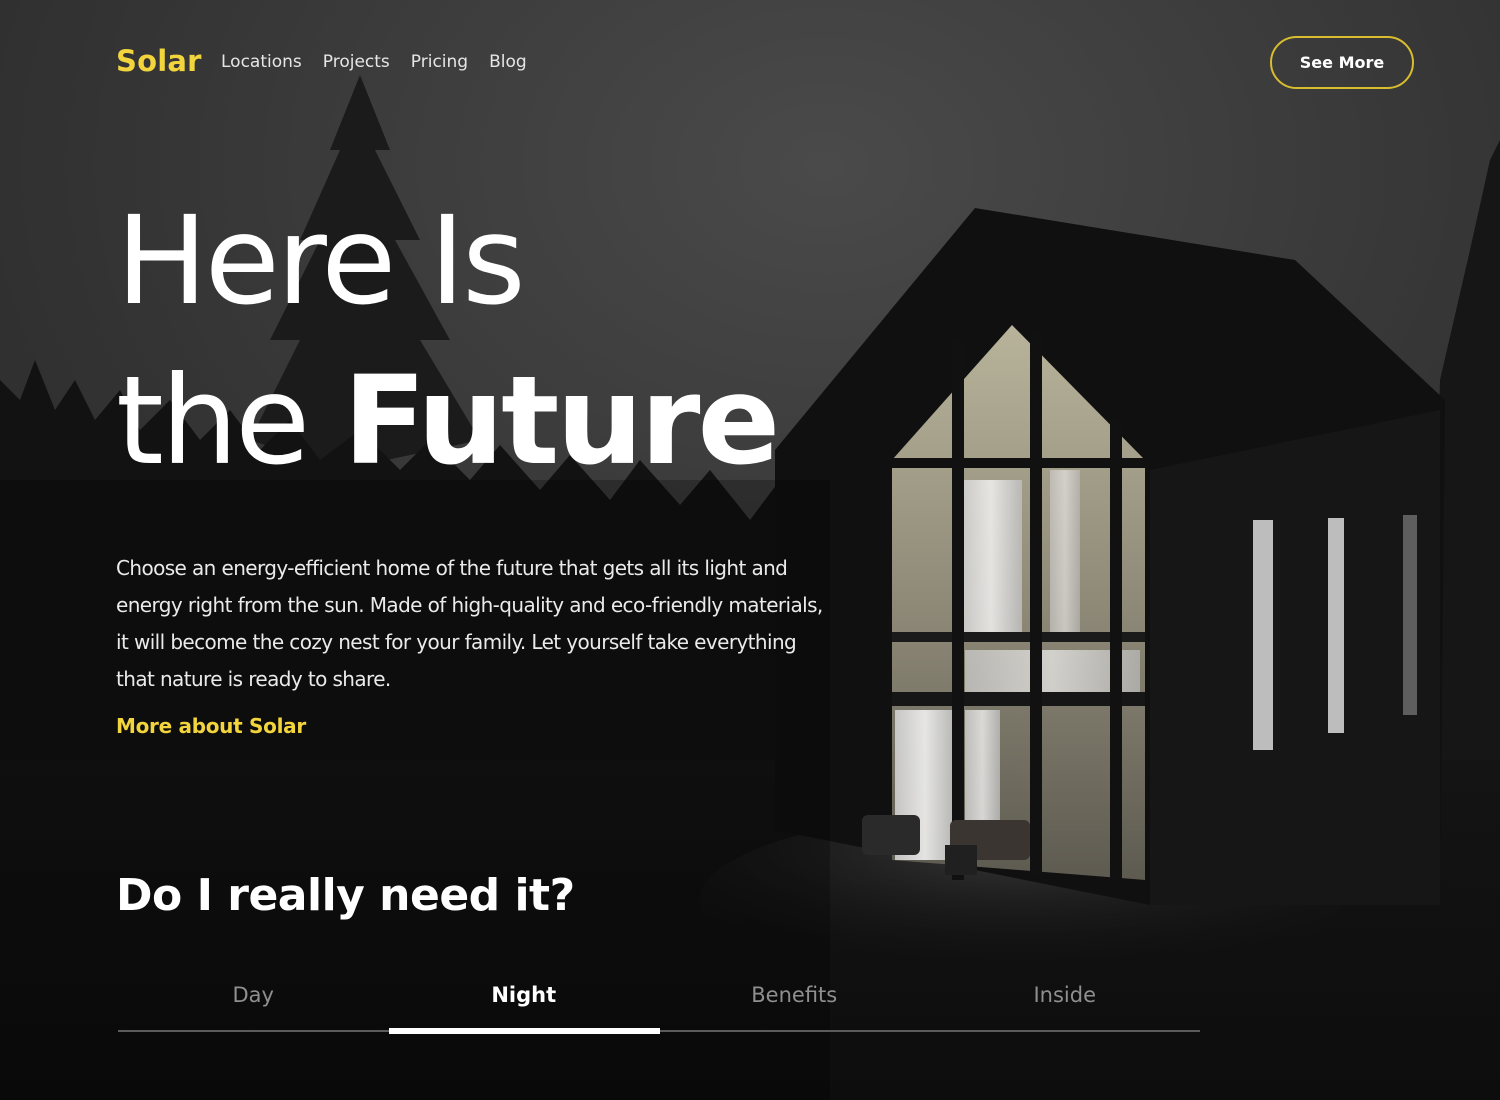  I want to click on main-nav: Locations Projects Pricing Blog, so click(374, 62).